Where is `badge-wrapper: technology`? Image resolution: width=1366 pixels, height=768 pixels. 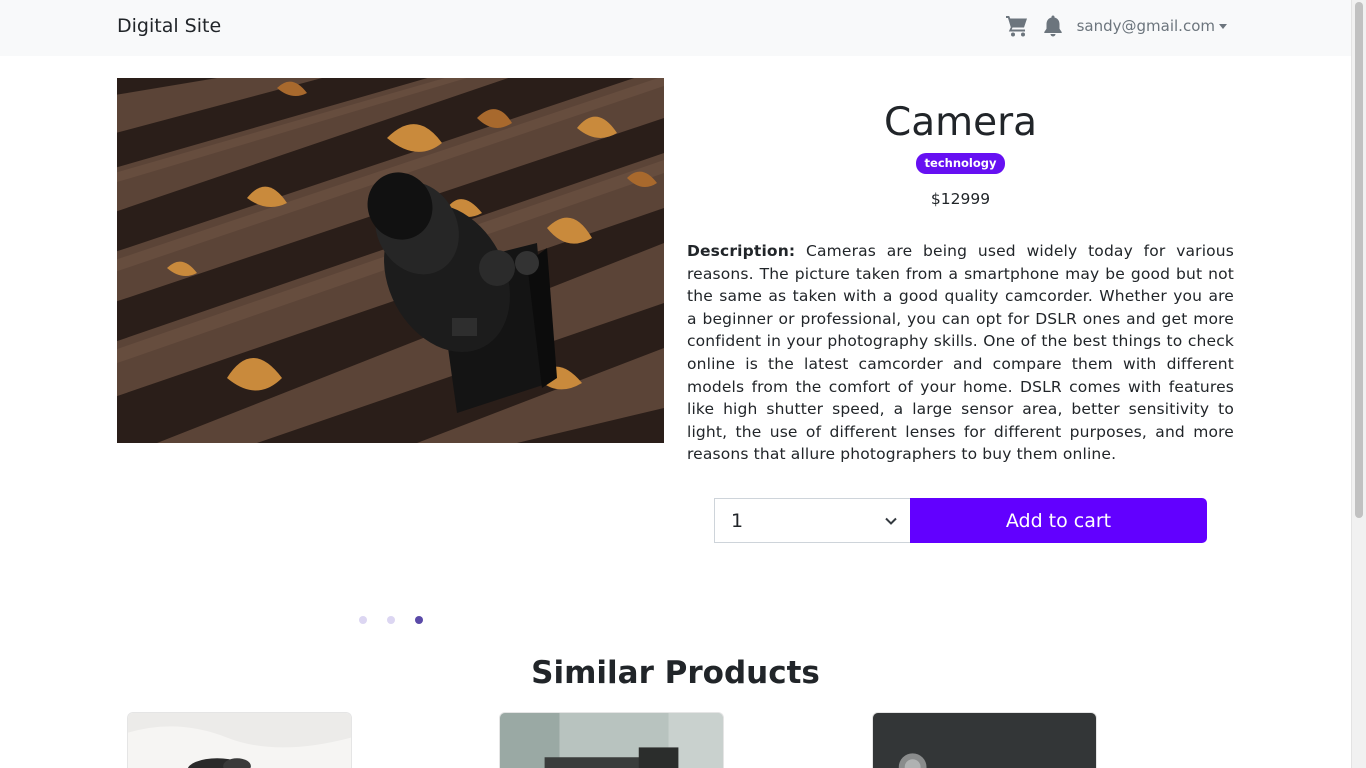 badge-wrapper: technology is located at coordinates (960, 163).